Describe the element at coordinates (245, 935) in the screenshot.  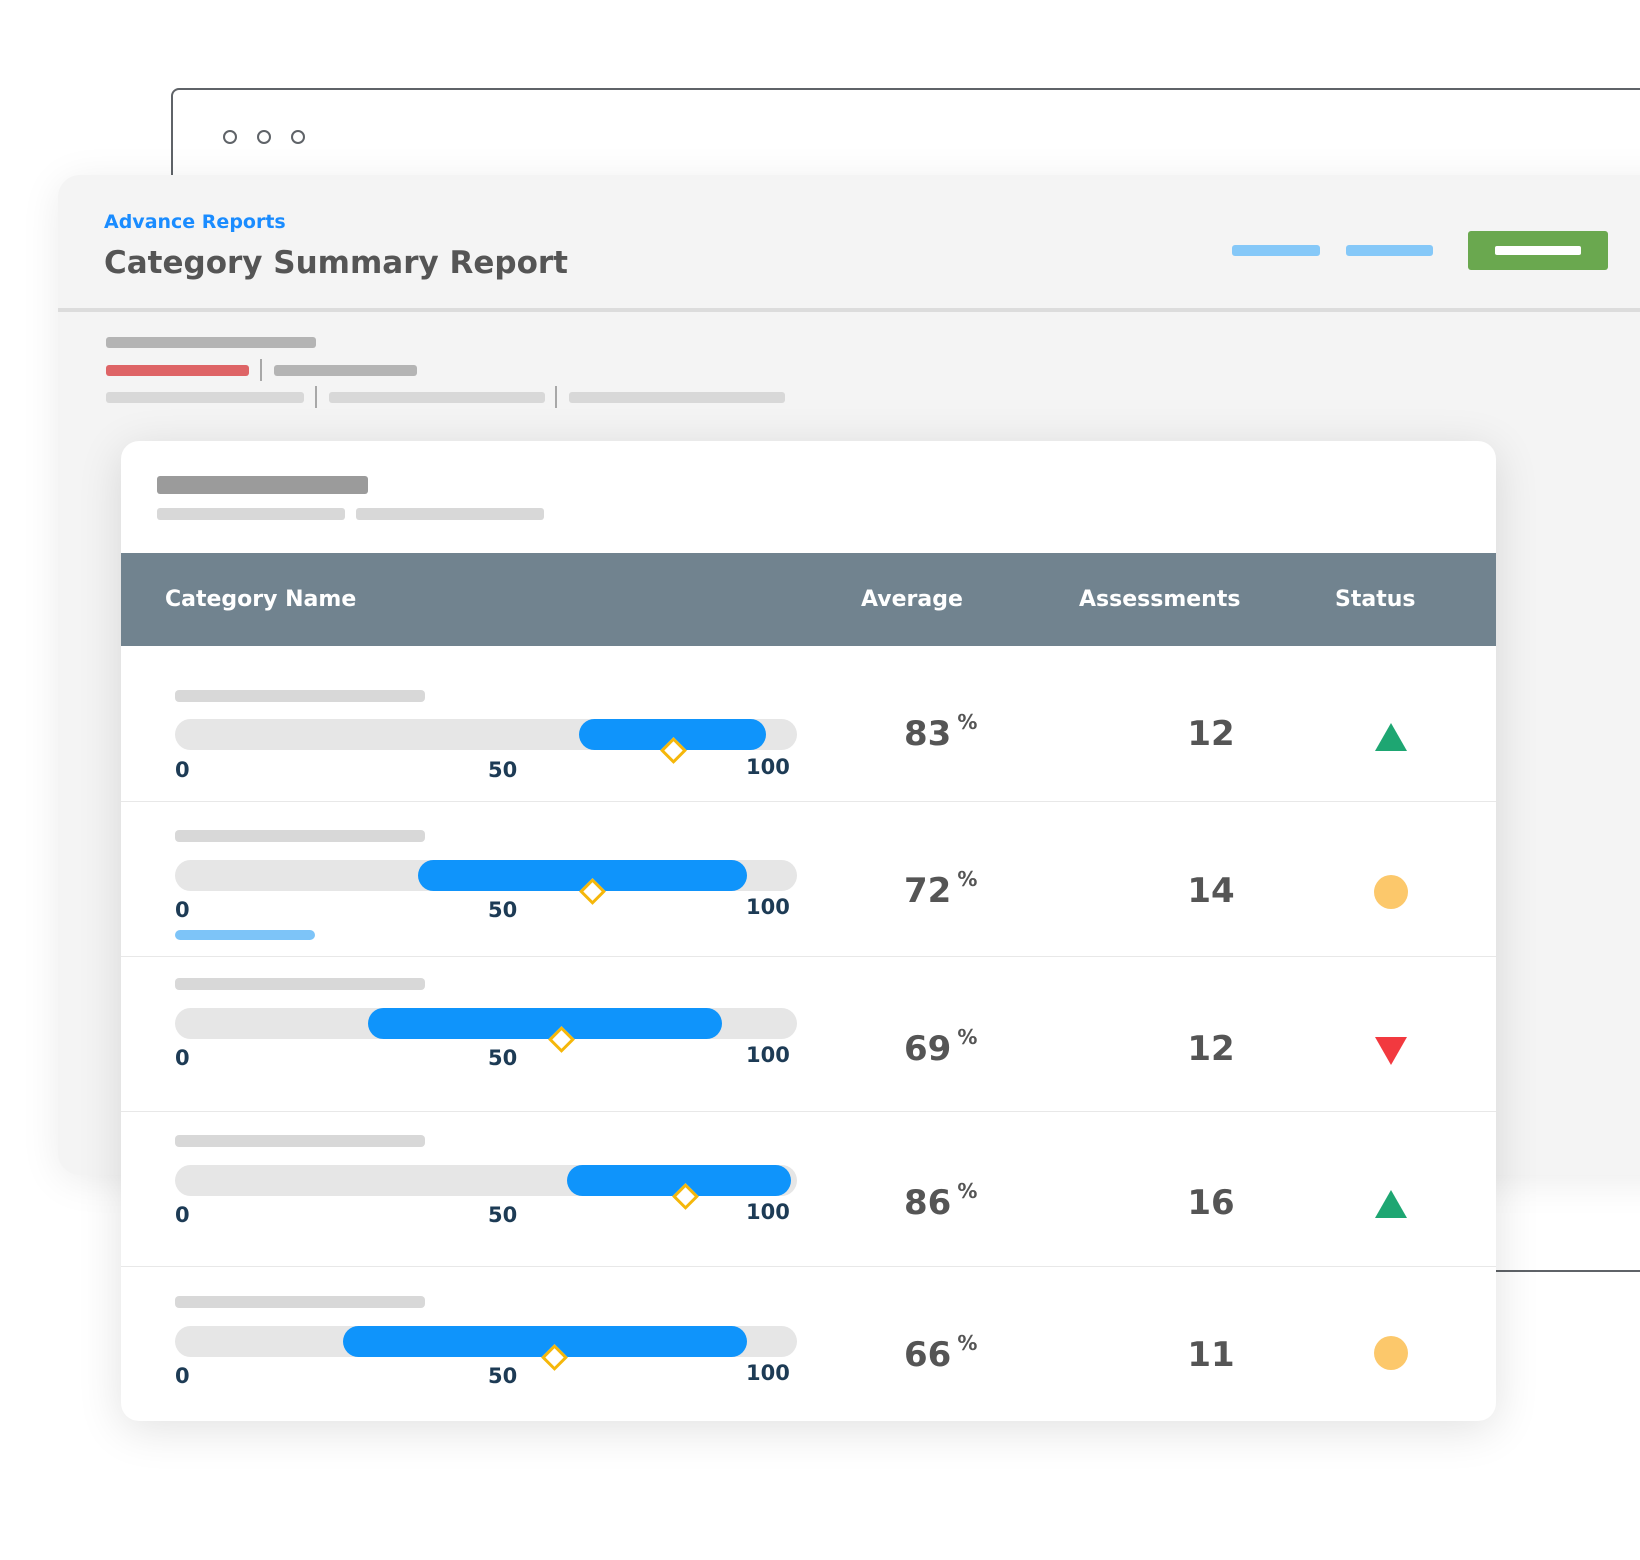
I see `row-link-placeholder` at that location.